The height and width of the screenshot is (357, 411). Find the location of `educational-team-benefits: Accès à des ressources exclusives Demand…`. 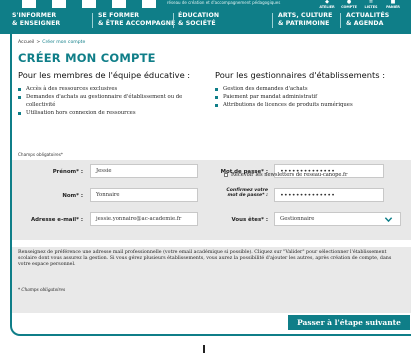

educational-team-benefits: Accès à des ressources exclusives Demand… is located at coordinates (113, 101).